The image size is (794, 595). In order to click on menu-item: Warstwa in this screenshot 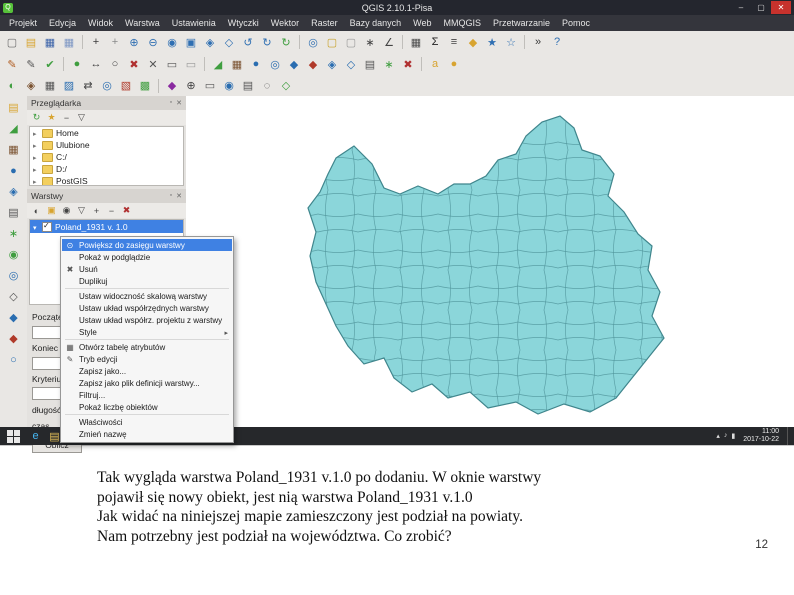, I will do `click(142, 23)`.